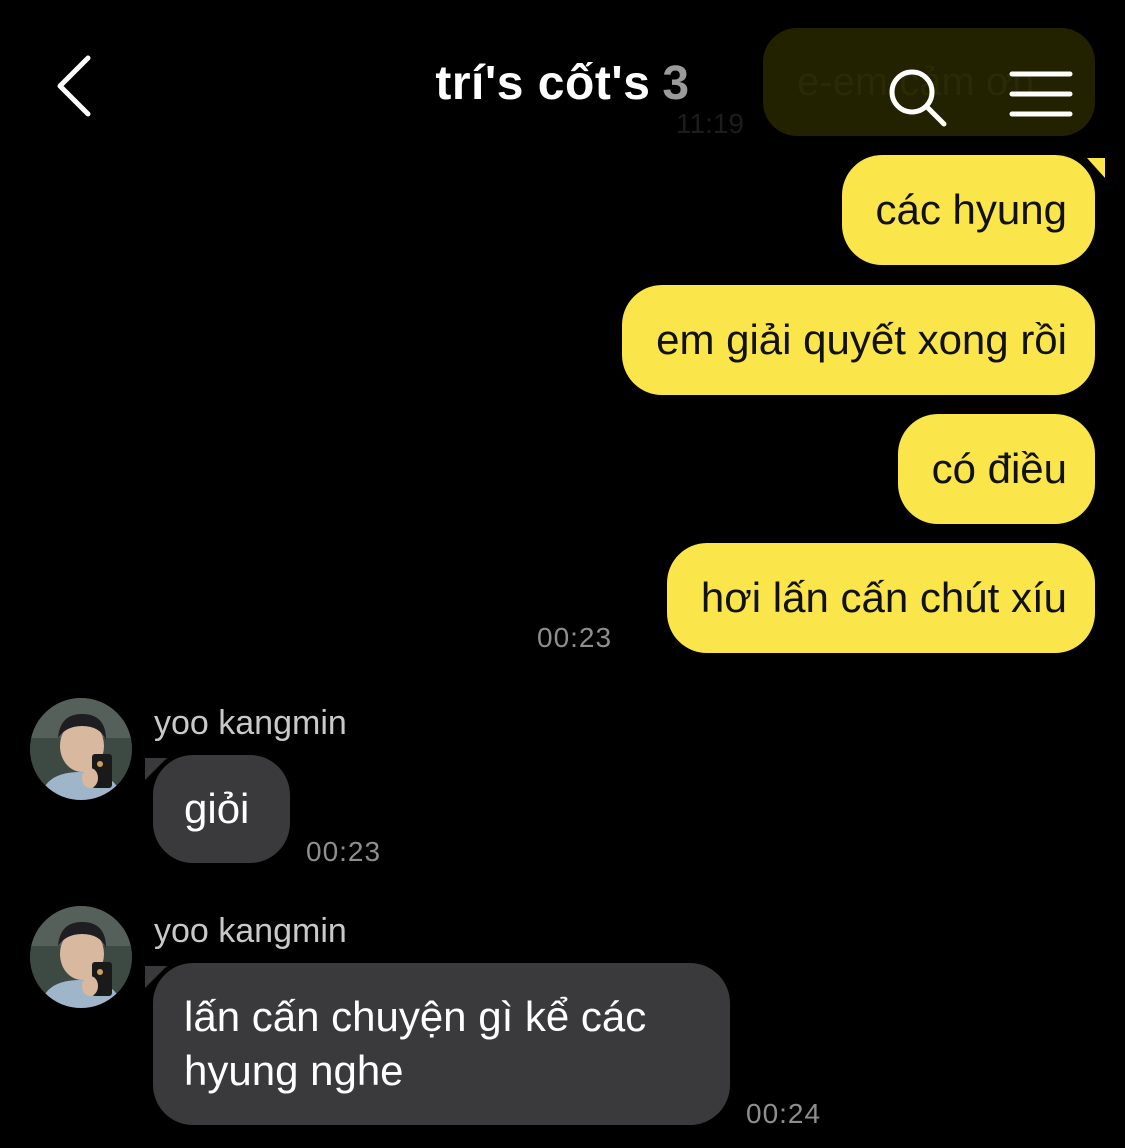 The image size is (1125, 1148). What do you see at coordinates (543, 83) in the screenshot?
I see `chat-title-text: trí's cốt's` at bounding box center [543, 83].